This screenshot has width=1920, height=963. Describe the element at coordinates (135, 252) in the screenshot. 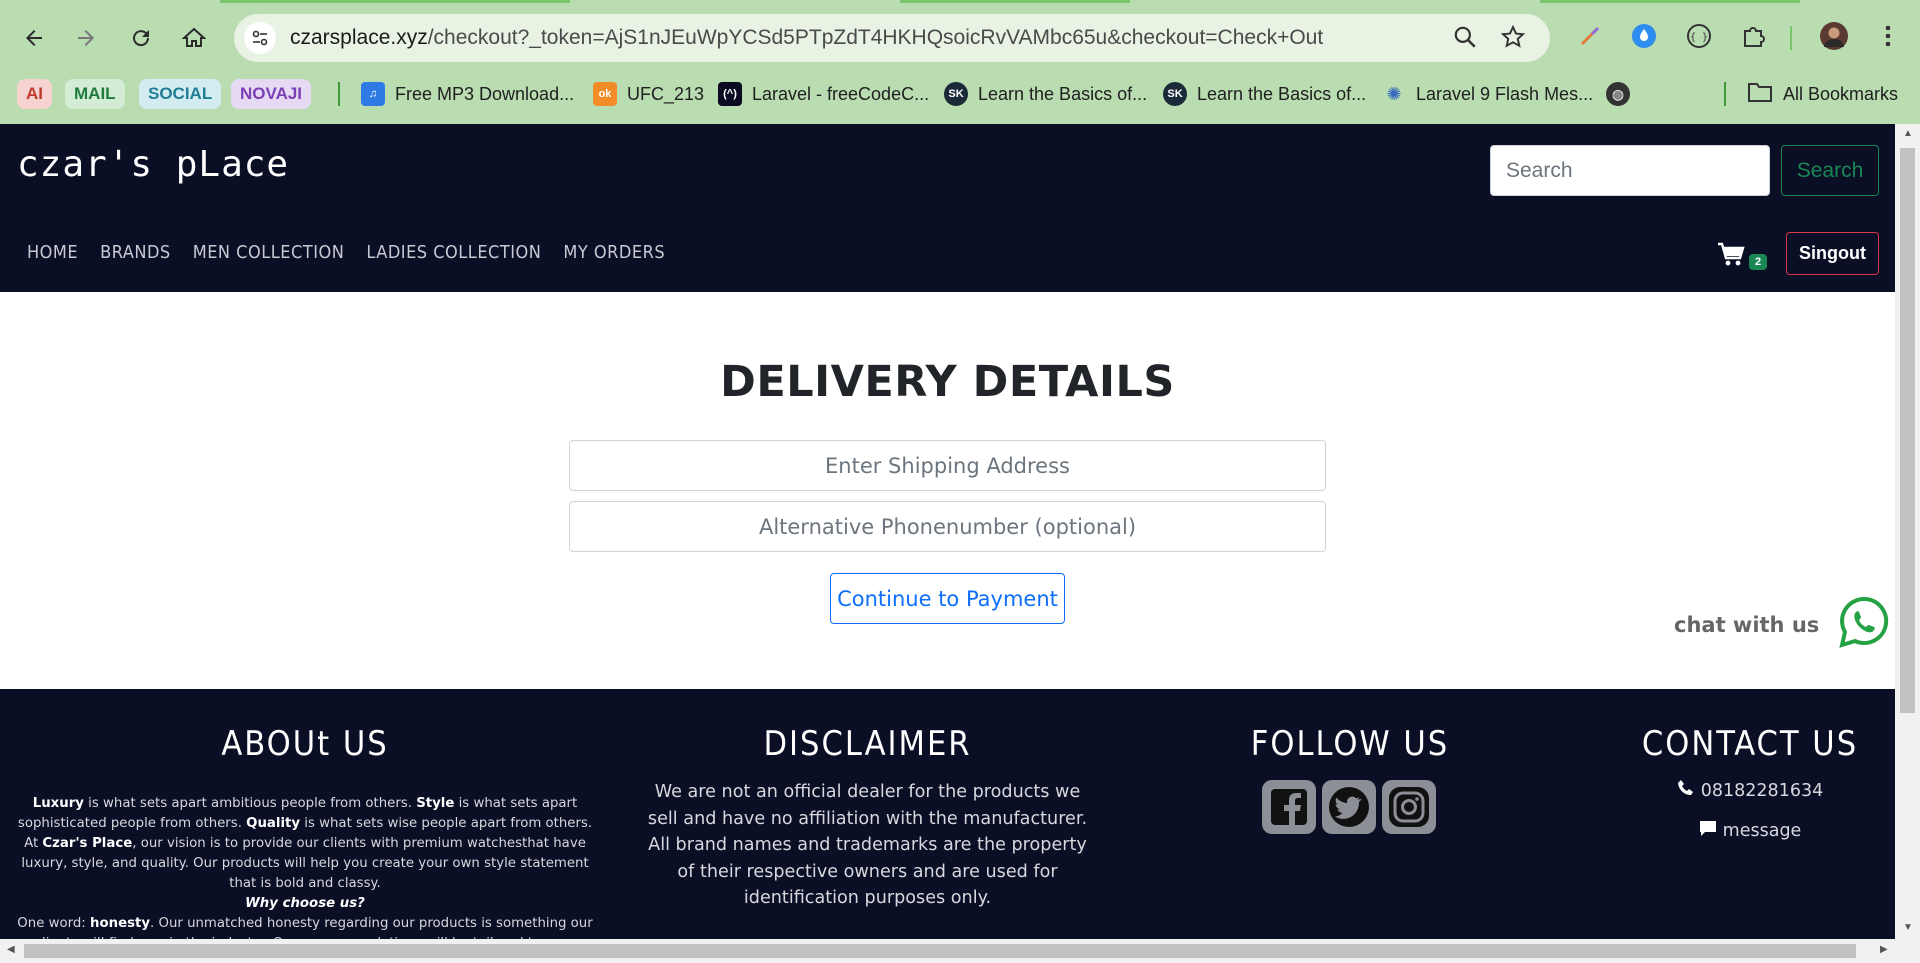

I see `nav-brands: BRANDS` at that location.